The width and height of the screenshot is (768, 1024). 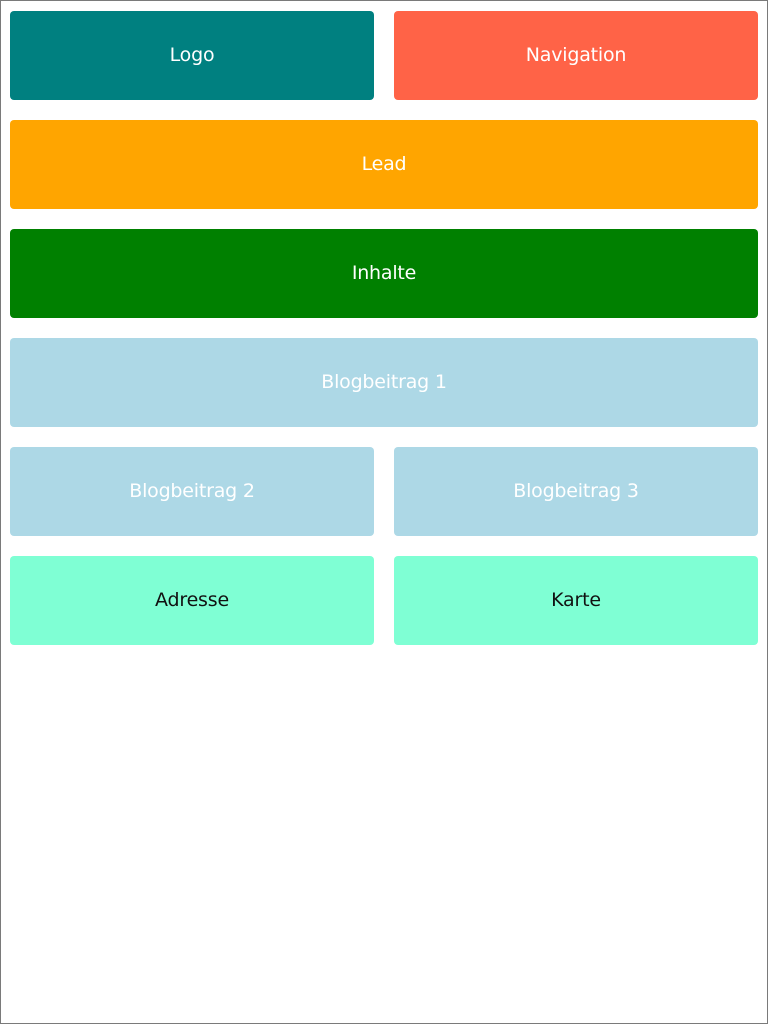 I want to click on logo-block: Logo, so click(x=192, y=55).